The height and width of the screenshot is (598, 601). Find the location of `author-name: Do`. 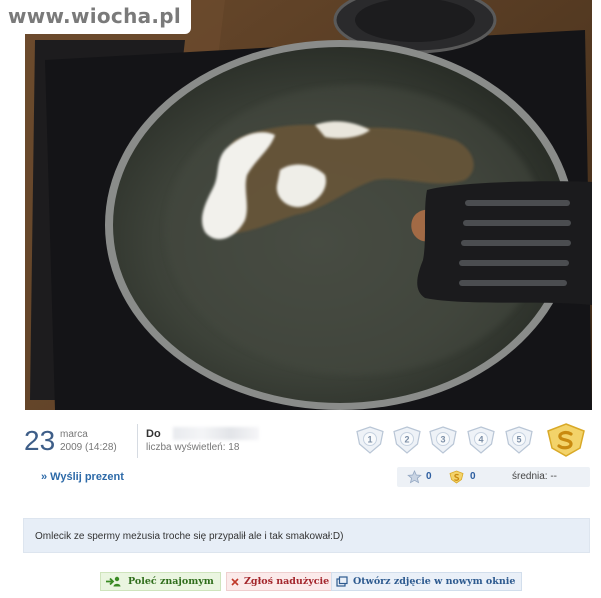

author-name: Do is located at coordinates (153, 434).